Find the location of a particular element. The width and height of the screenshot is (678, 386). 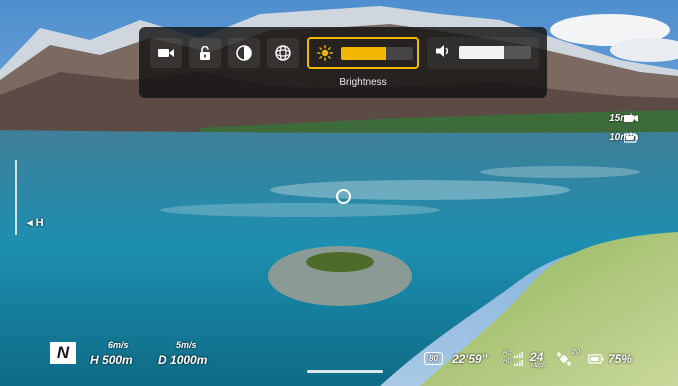

altitude-label: H is located at coordinates (39, 223).